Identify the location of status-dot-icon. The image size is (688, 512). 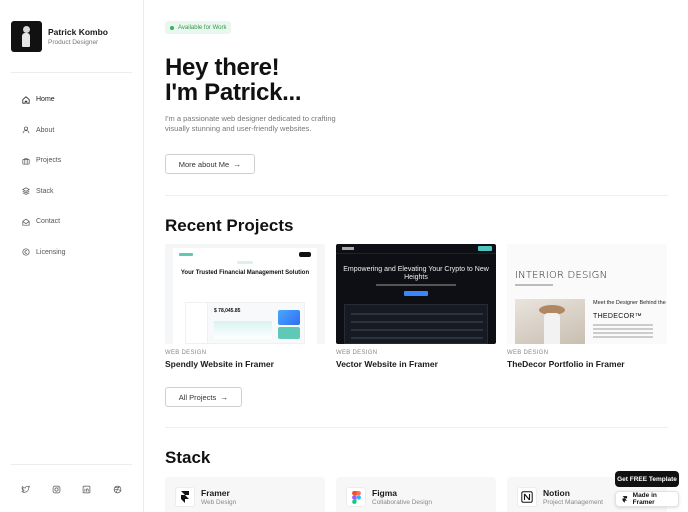
(172, 27).